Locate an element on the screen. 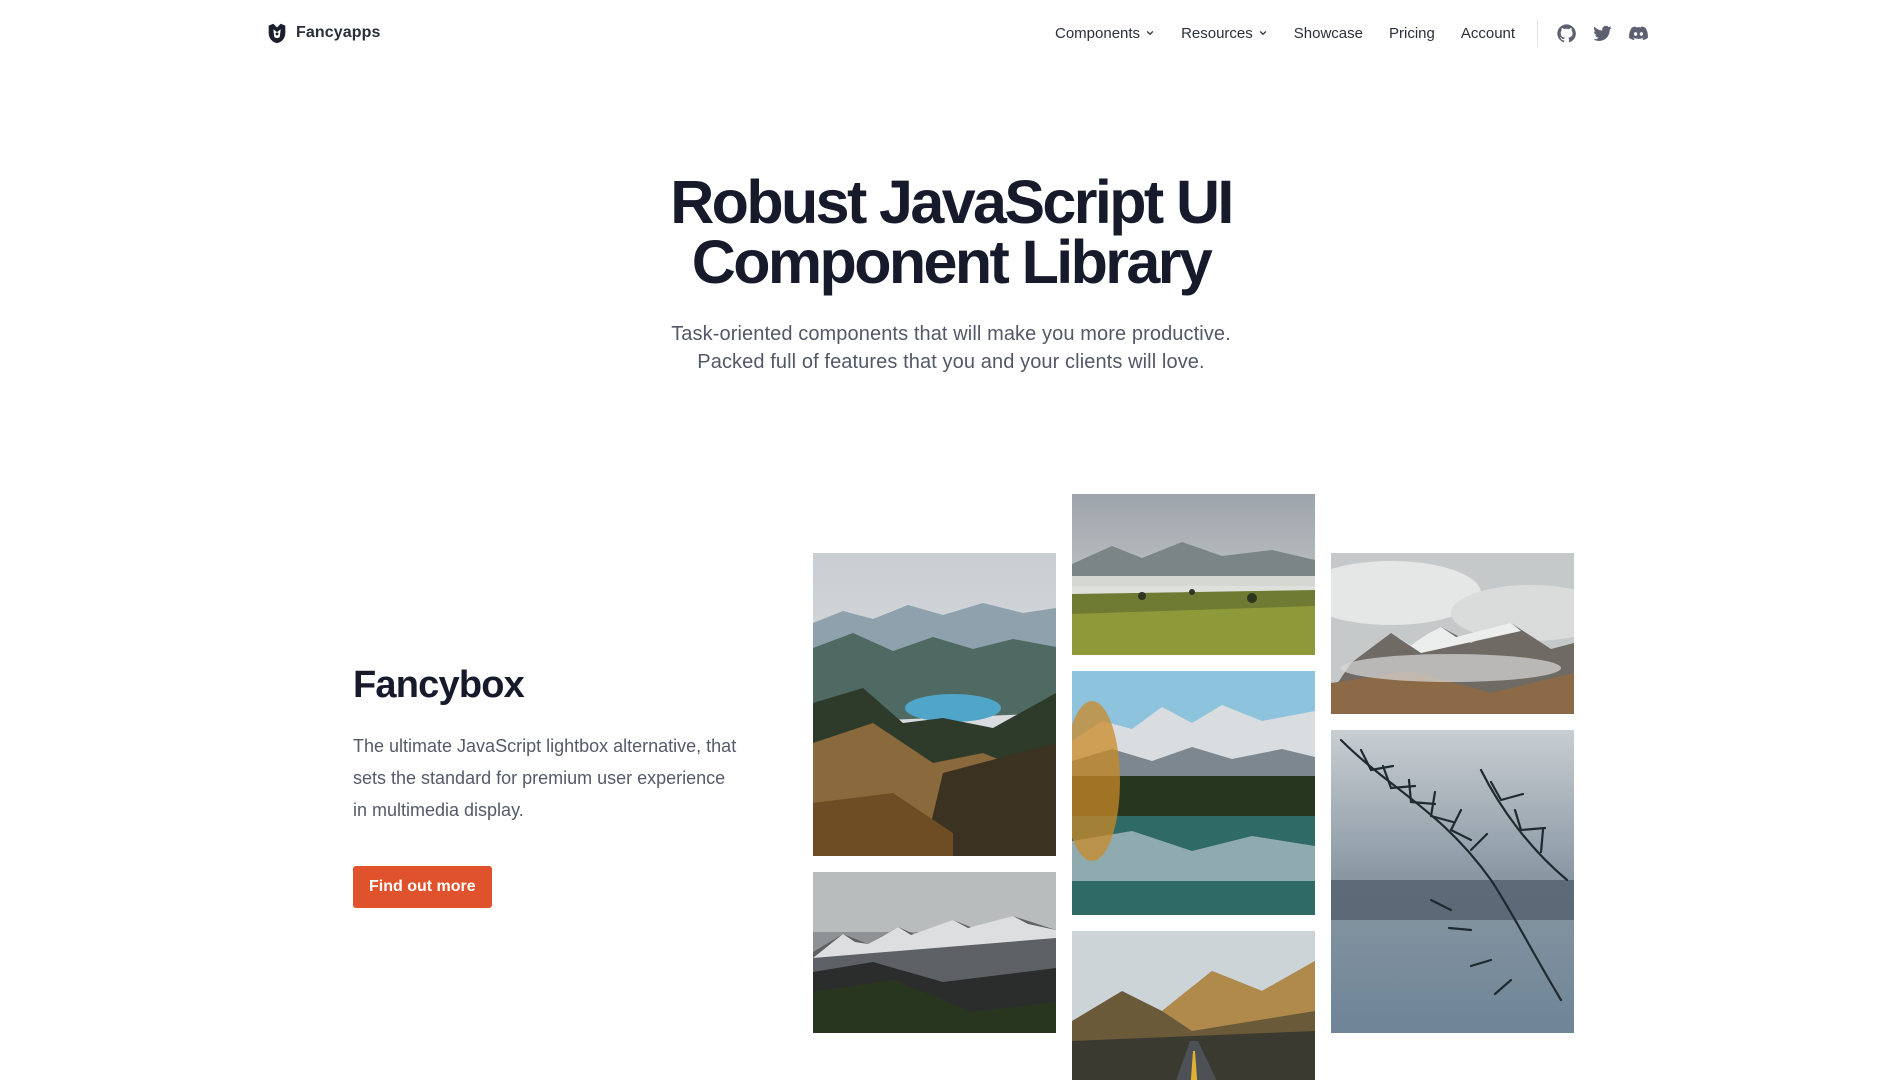 This screenshot has width=1902, height=1080. nav-item-showcase: Showcase is located at coordinates (1328, 33).